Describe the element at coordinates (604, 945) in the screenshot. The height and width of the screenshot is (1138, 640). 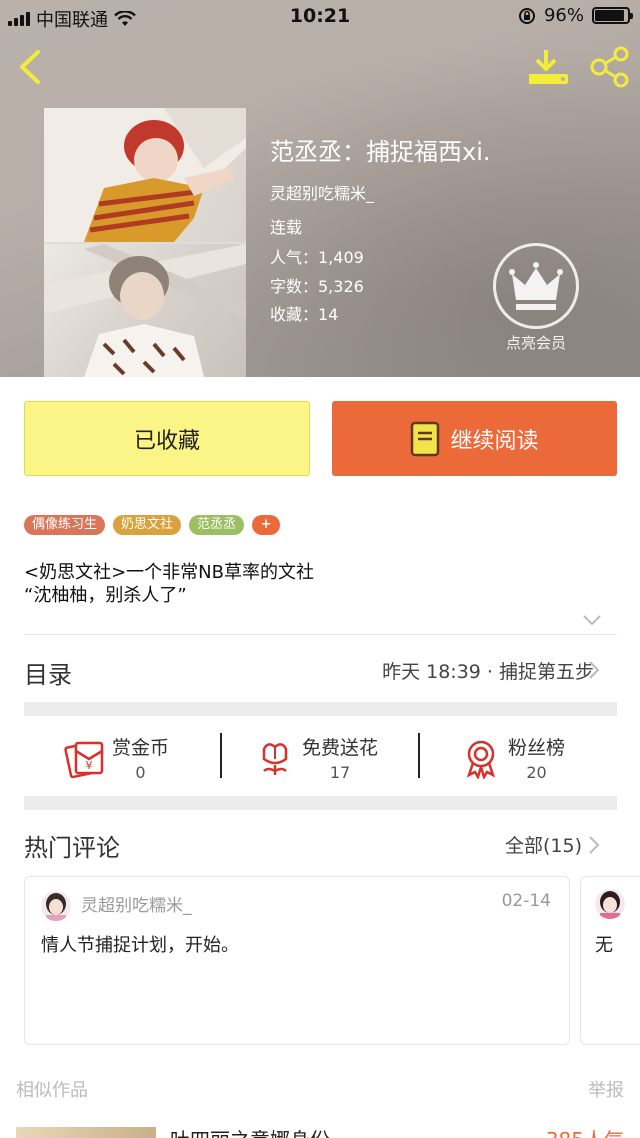
I see `comment-text: 无` at that location.